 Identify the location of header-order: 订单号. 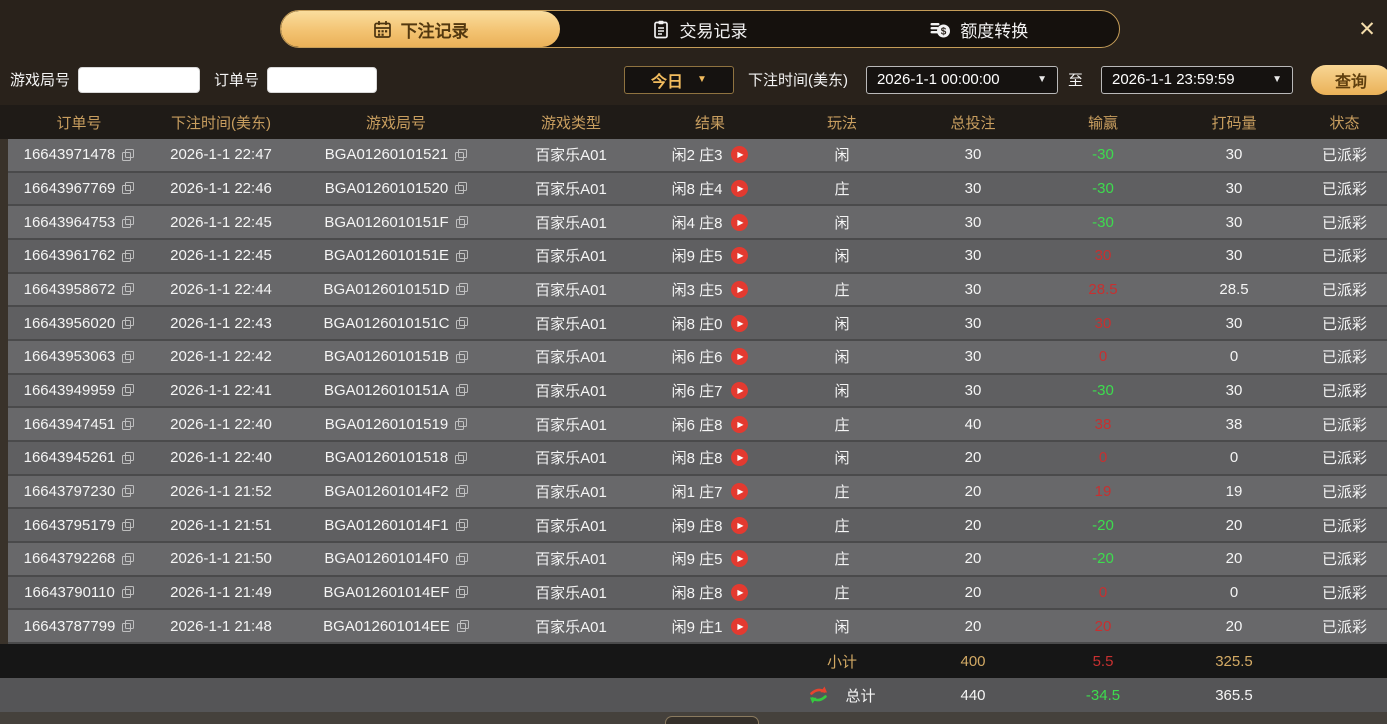
(79, 123).